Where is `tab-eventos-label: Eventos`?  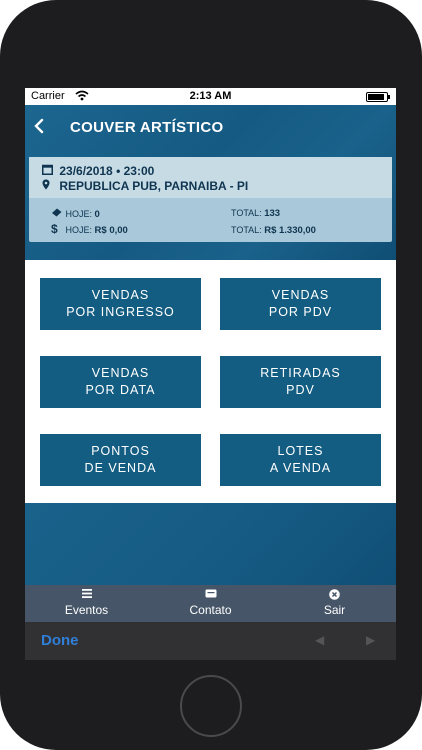 tab-eventos-label: Eventos is located at coordinates (86, 610).